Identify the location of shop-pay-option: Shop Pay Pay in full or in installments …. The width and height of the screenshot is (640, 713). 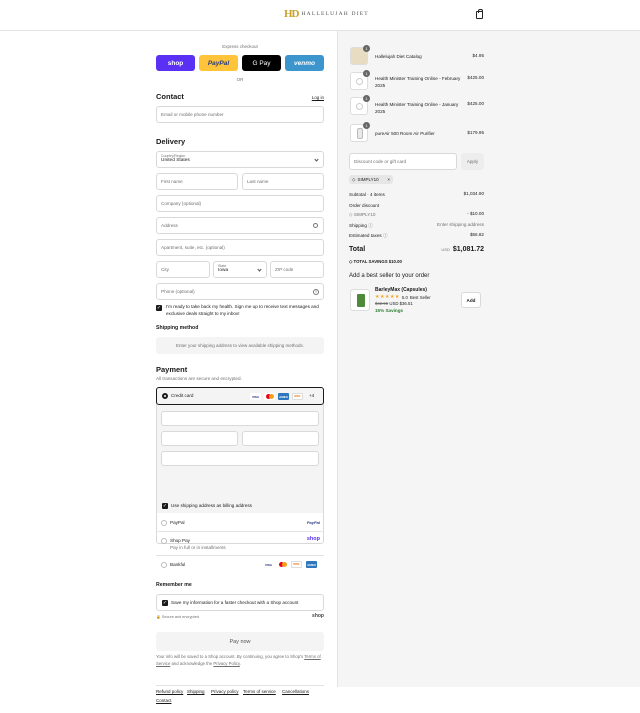
(240, 544).